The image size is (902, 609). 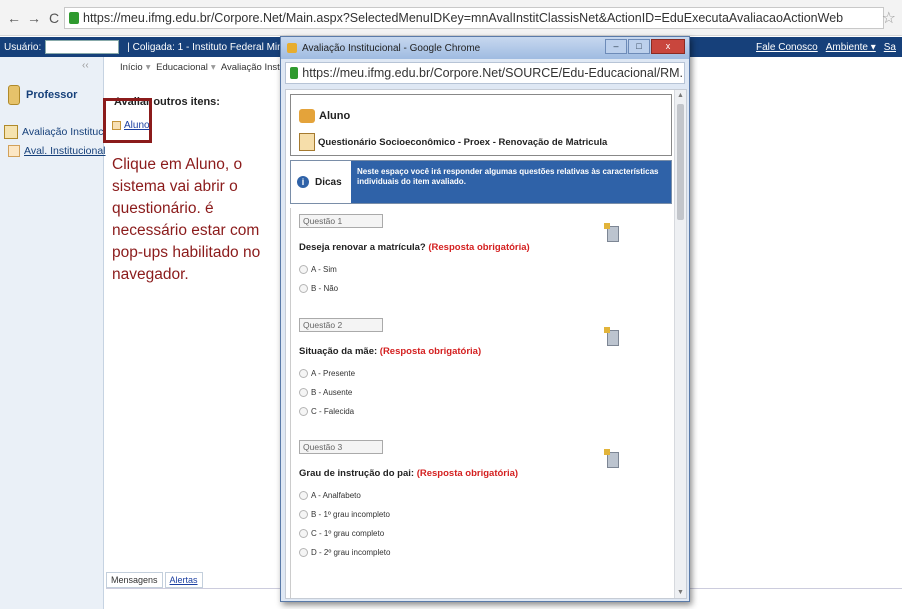 I want to click on question-text-label: Grau de instrução do pai:, so click(x=357, y=473).